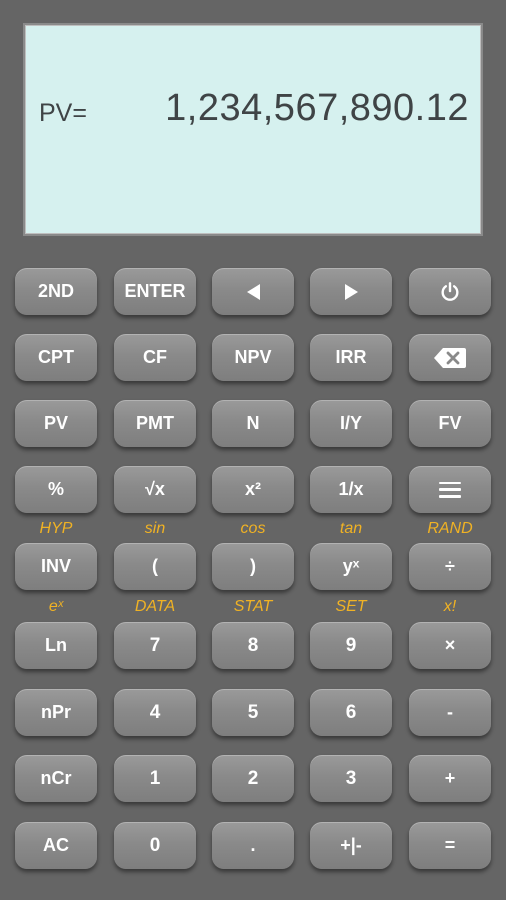 This screenshot has height=900, width=506. I want to click on equals-key-label: =, so click(450, 845).